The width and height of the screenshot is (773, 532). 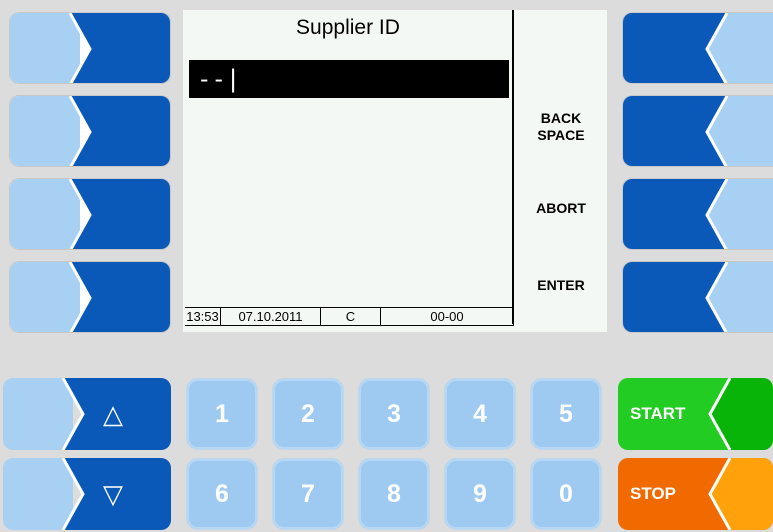 I want to click on key-5: 5, so click(x=566, y=414).